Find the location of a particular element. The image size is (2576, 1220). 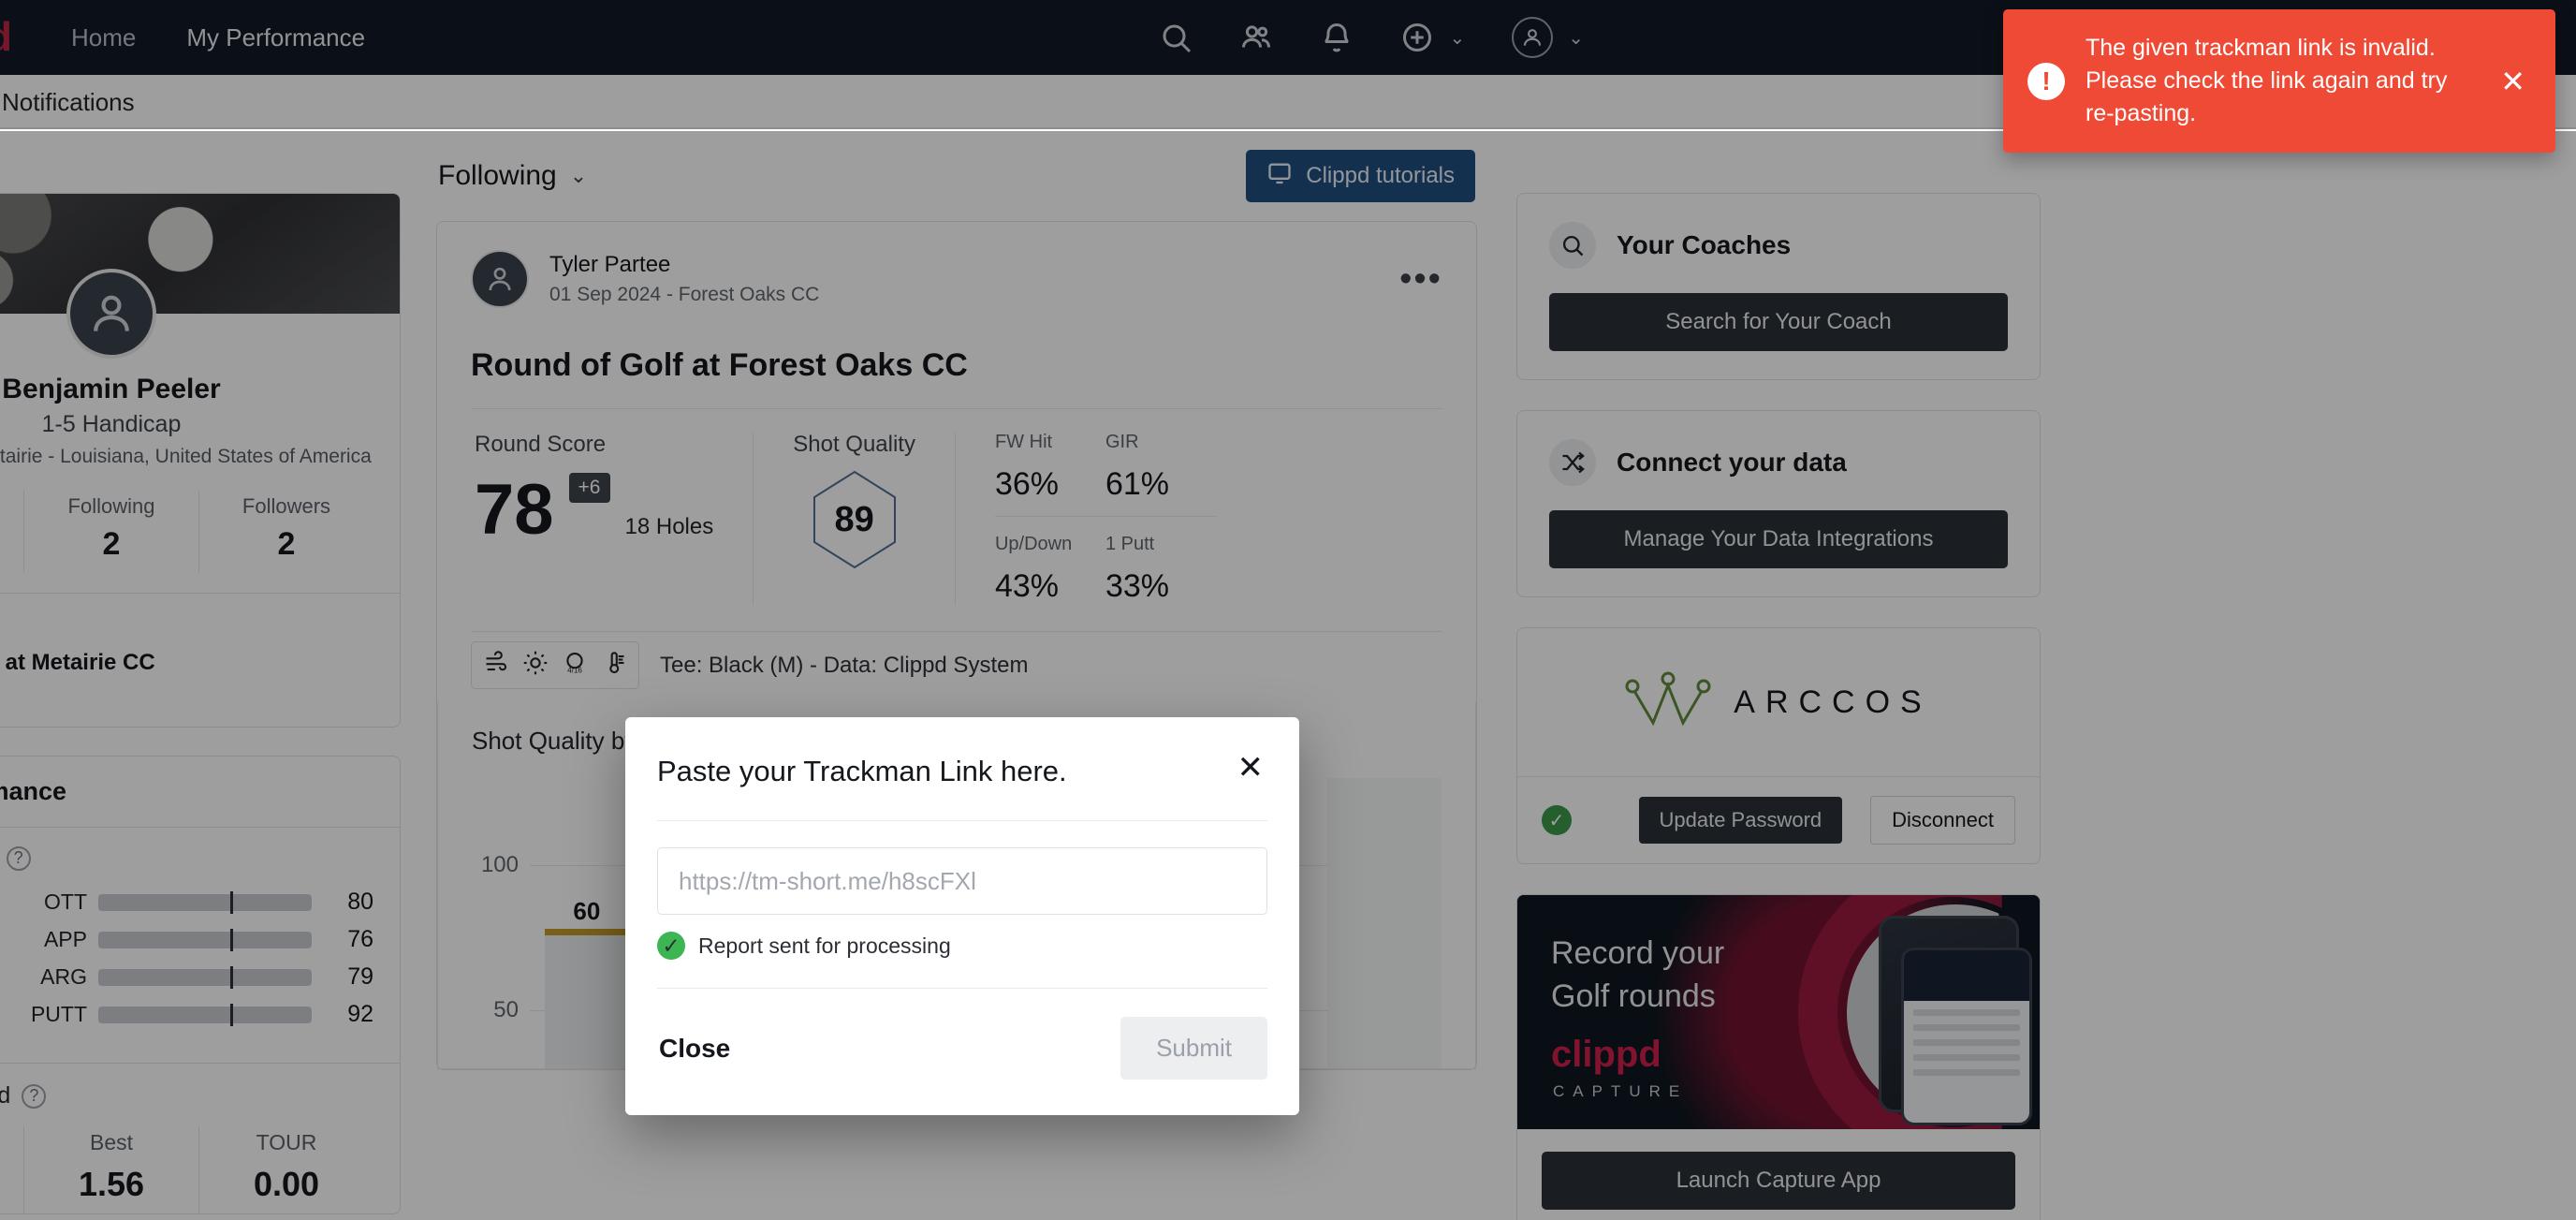

modal-header: Paste your Trackman Link here. ✕ is located at coordinates (962, 768).